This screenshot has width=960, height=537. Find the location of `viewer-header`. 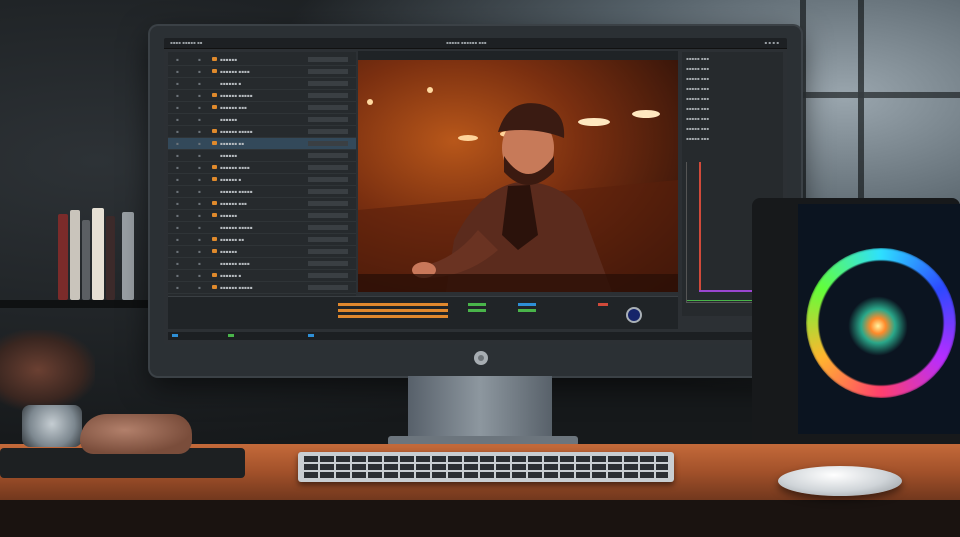

viewer-header is located at coordinates (518, 55).